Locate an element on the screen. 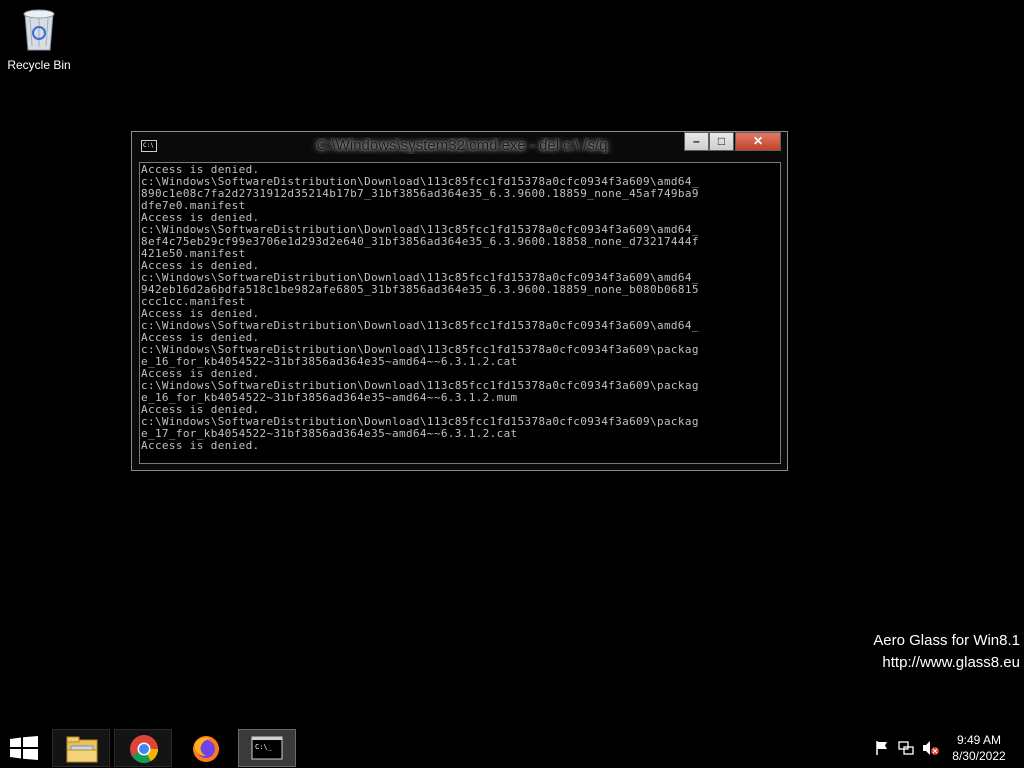 This screenshot has height=768, width=1024. recycle-bin-label: Recycle Bin is located at coordinates (39, 65).